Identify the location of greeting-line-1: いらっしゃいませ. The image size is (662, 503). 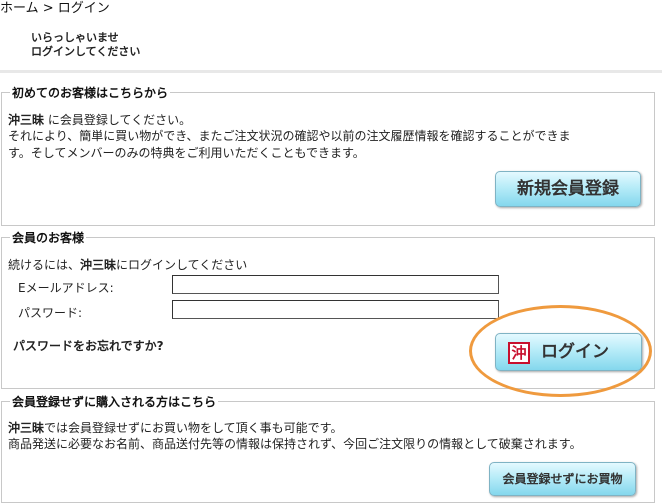
(75, 37).